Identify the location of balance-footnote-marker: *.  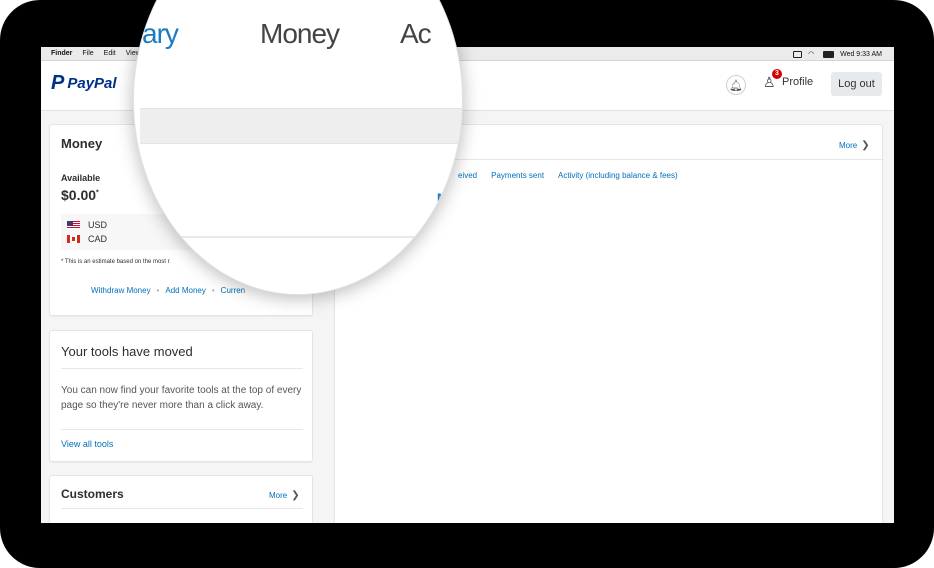
(97, 193).